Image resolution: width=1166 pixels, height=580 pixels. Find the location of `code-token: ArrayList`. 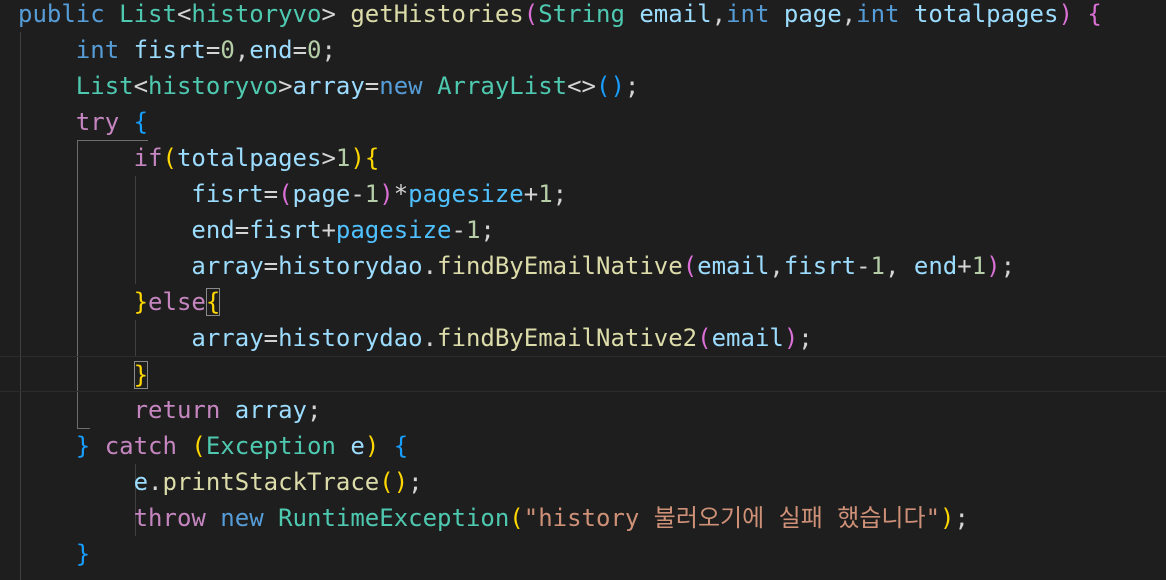

code-token: ArrayList is located at coordinates (502, 86).